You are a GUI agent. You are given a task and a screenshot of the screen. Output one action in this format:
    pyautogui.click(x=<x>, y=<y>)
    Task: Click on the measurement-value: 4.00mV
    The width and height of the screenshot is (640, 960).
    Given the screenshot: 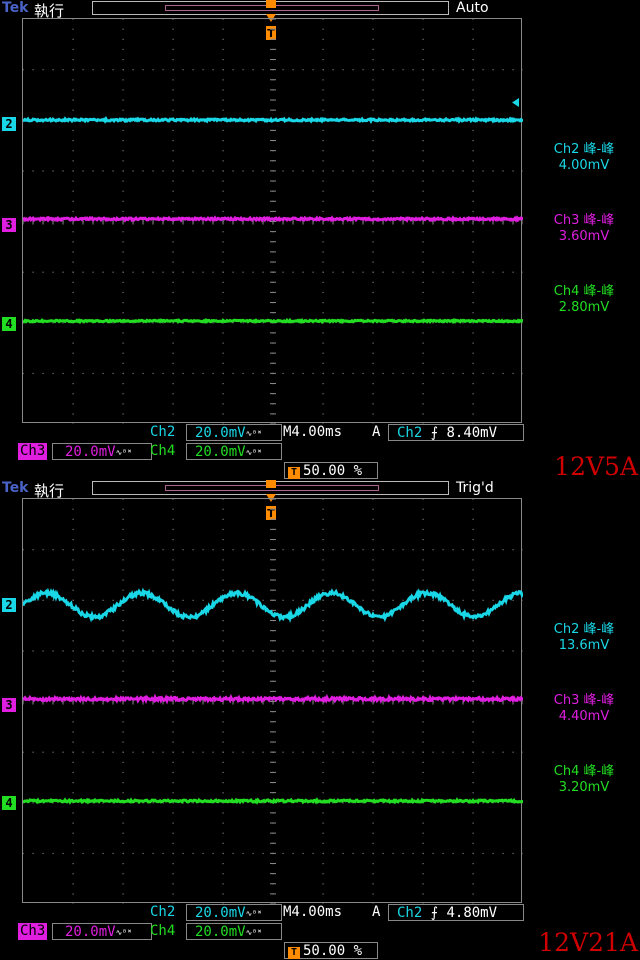 What is the action you would take?
    pyautogui.click(x=584, y=166)
    